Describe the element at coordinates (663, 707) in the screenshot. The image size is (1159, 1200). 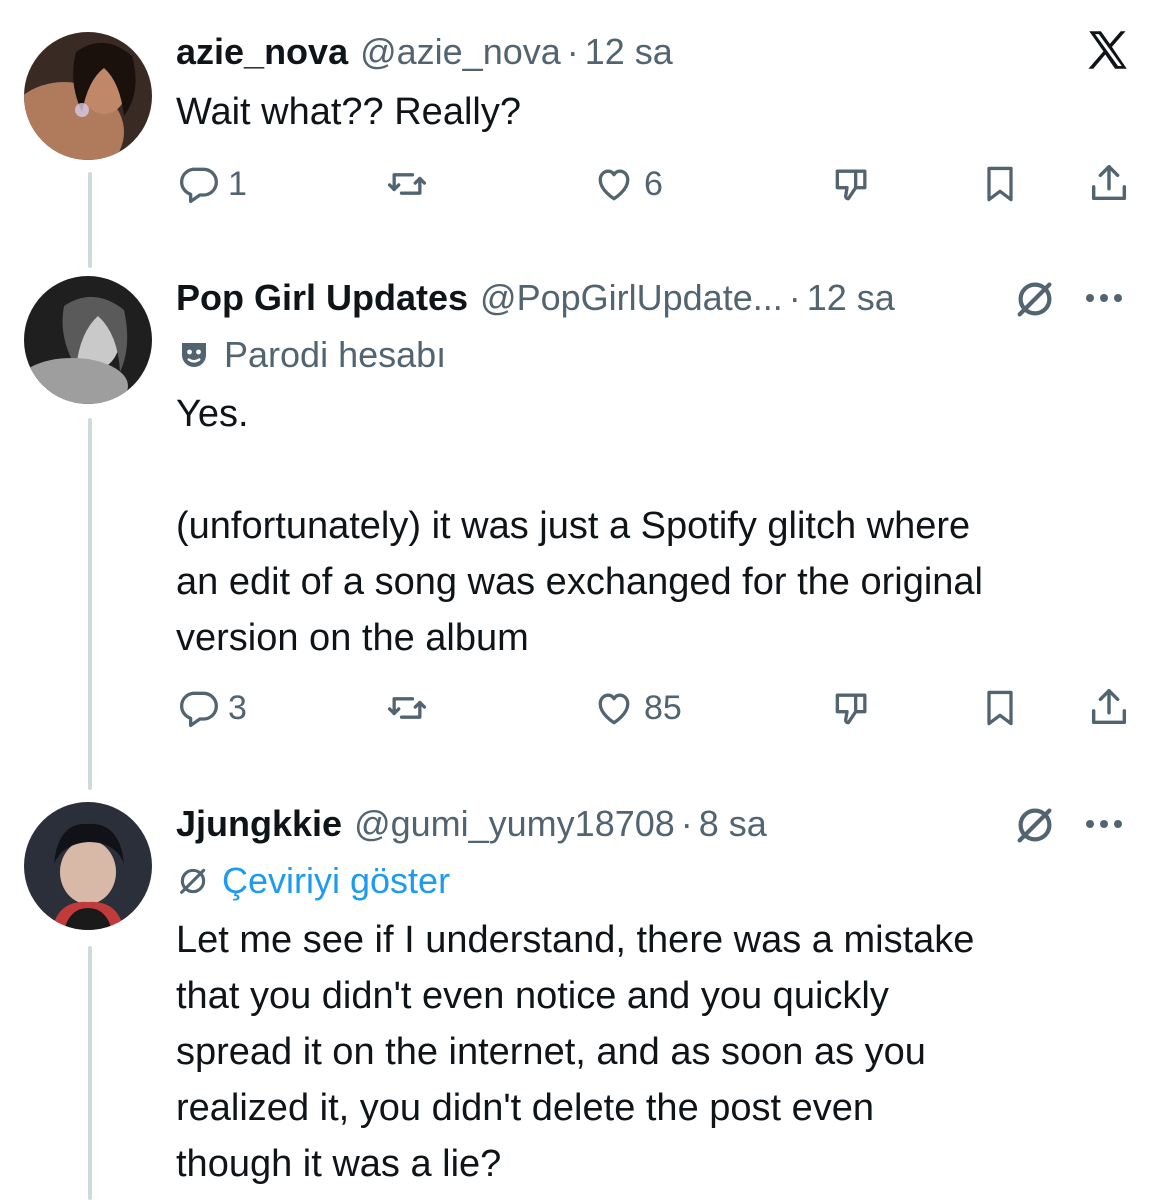
I see `like-count: 85` at that location.